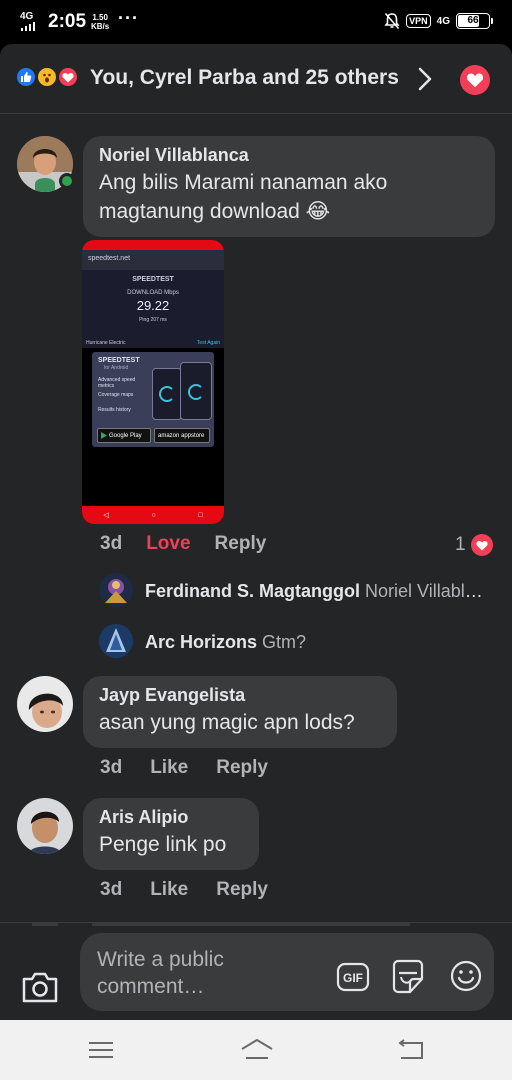 The height and width of the screenshot is (1080, 512). I want to click on gif-icon: GIF, so click(353, 977).